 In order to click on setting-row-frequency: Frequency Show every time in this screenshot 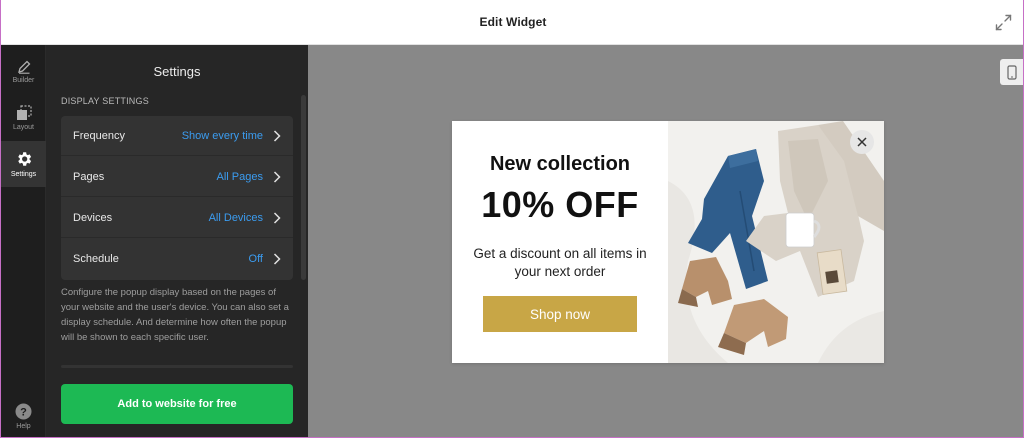, I will do `click(177, 136)`.